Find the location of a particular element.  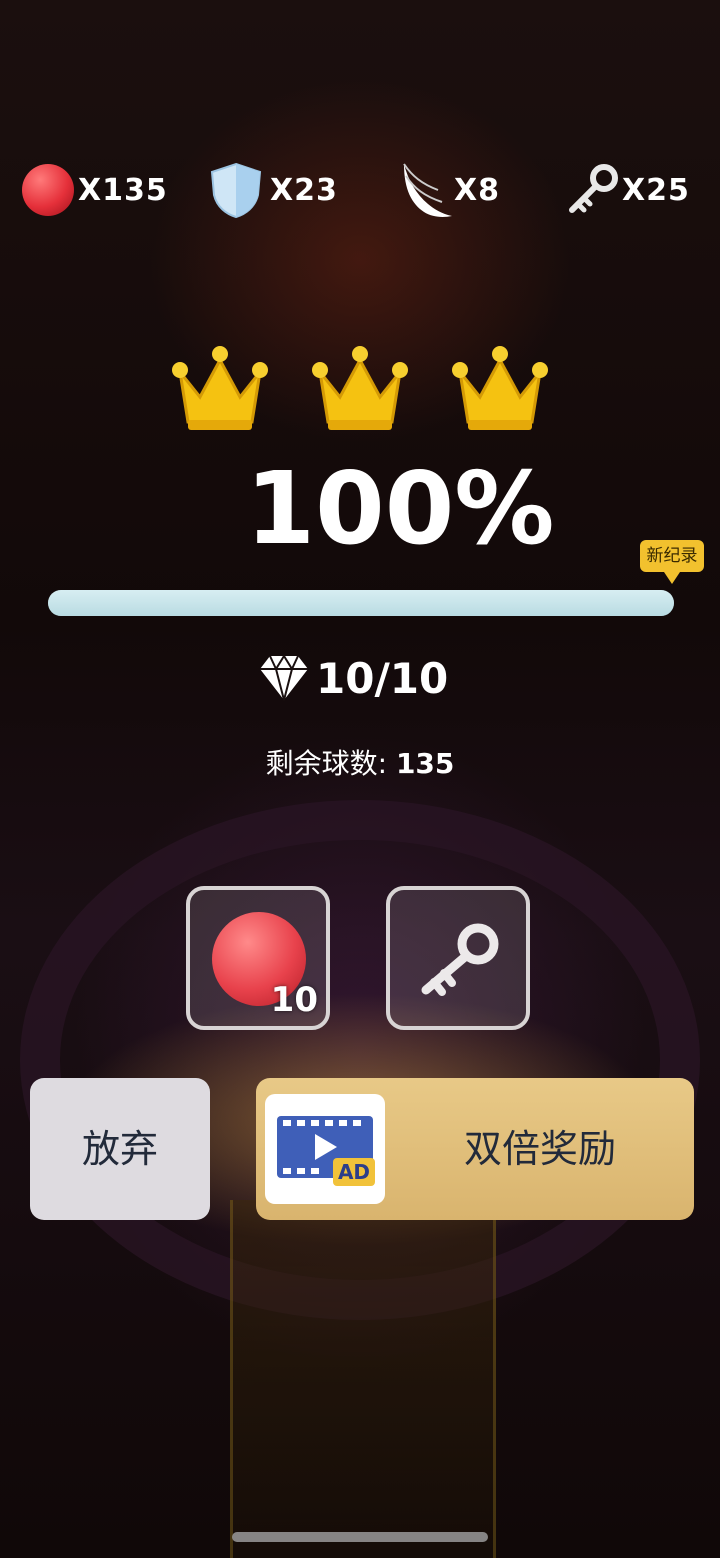

gem-counter: 10/10 is located at coordinates (353, 678).